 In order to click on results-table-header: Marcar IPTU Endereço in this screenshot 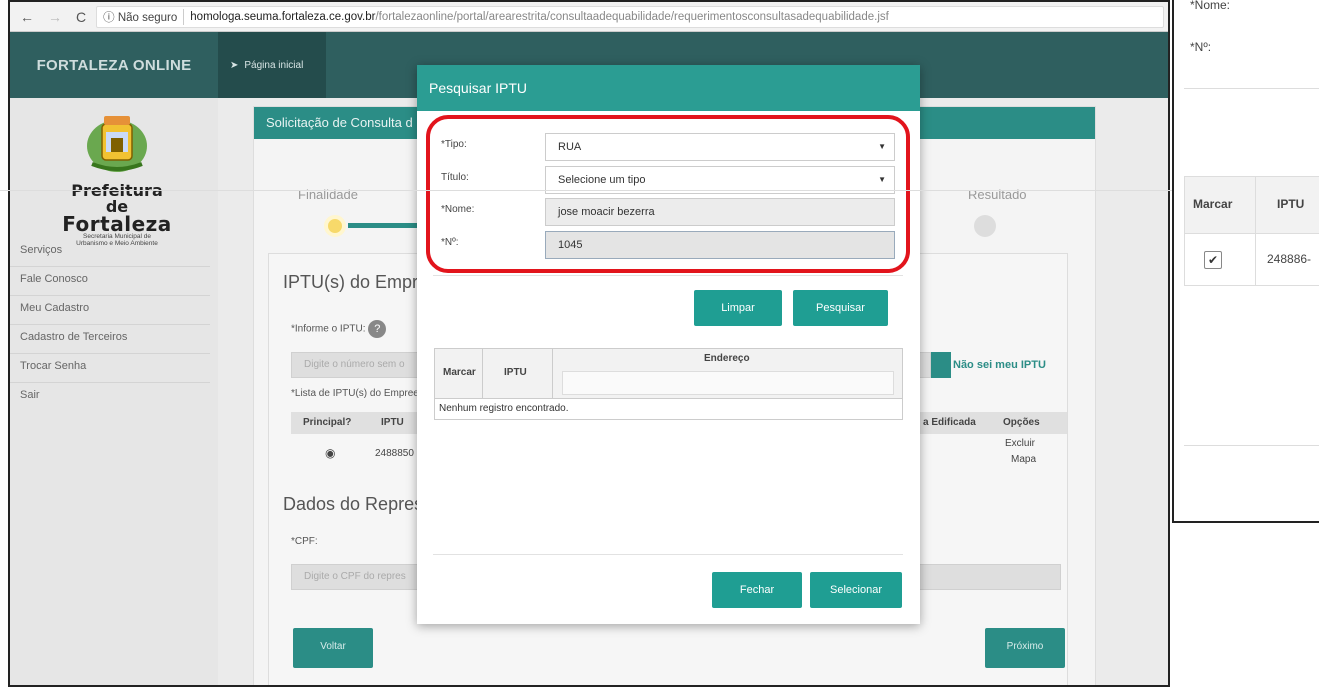, I will do `click(668, 374)`.